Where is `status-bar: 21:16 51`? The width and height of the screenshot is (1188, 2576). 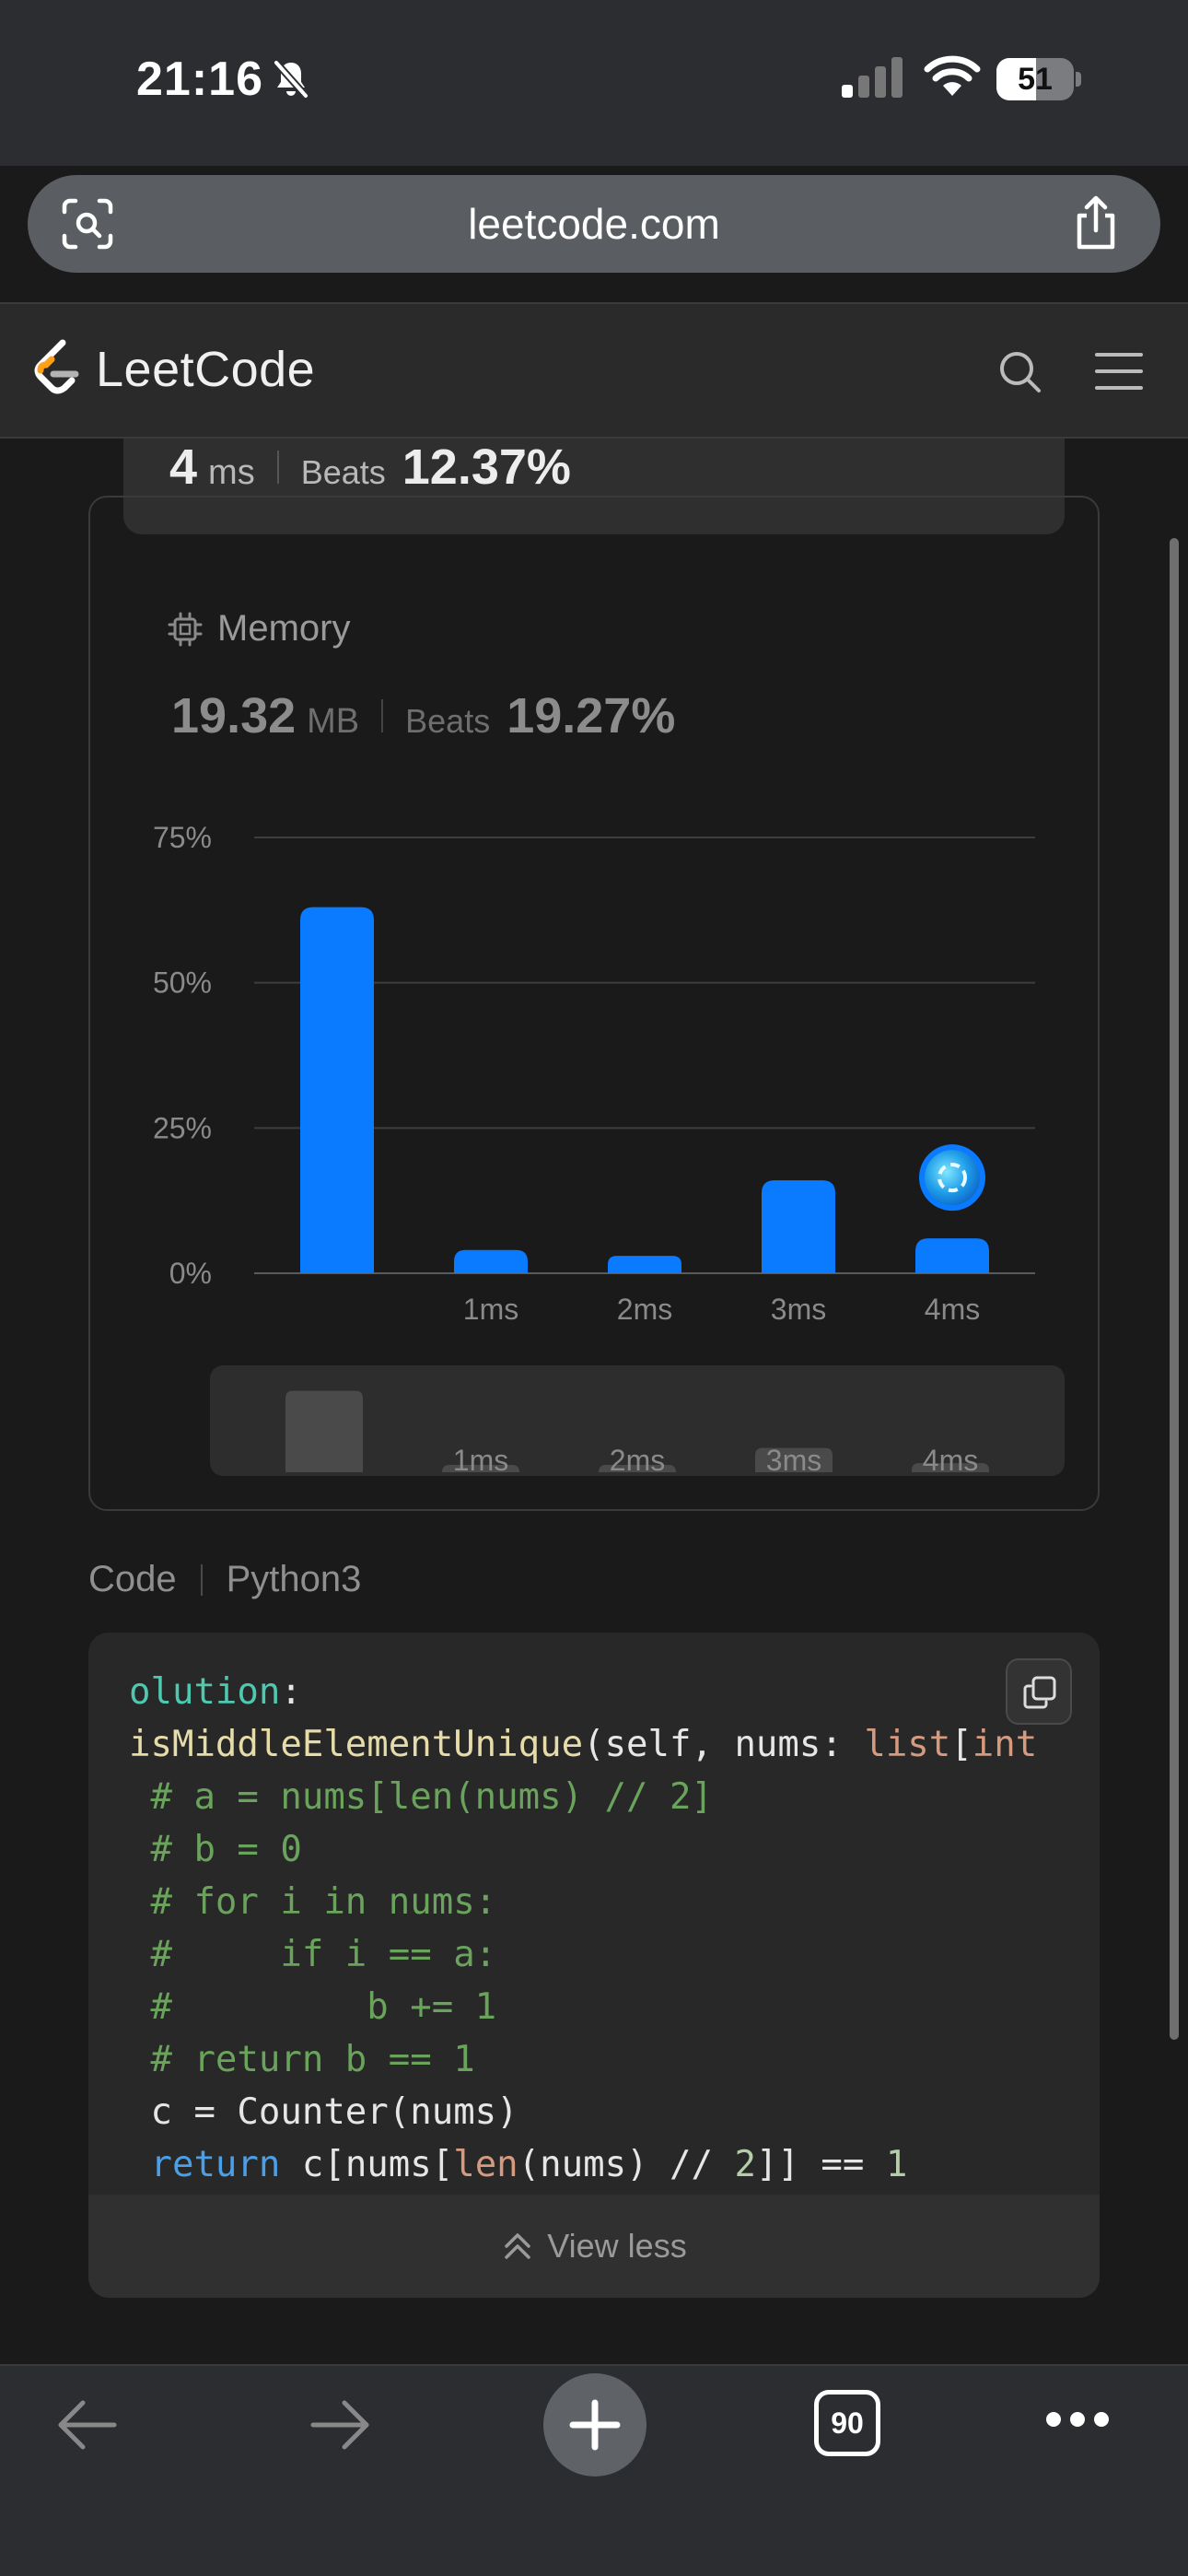
status-bar: 21:16 51 is located at coordinates (594, 83).